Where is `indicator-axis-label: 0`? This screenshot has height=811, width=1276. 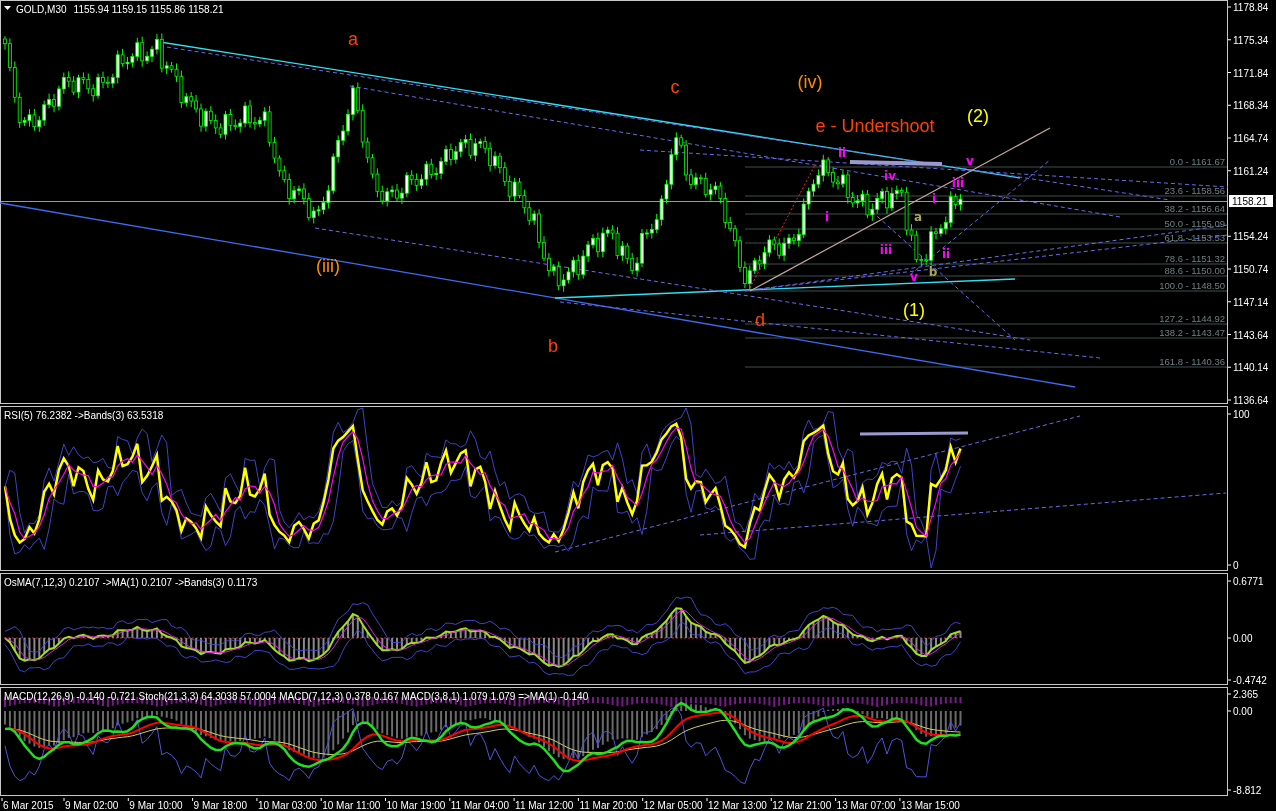 indicator-axis-label: 0 is located at coordinates (1236, 565).